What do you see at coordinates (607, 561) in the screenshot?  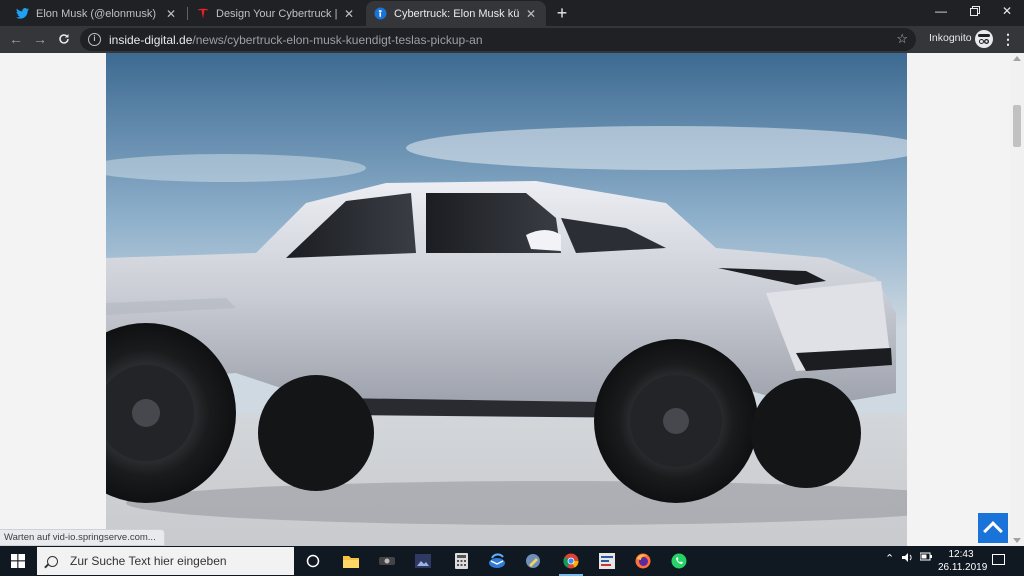 I see `app-settings-icon` at bounding box center [607, 561].